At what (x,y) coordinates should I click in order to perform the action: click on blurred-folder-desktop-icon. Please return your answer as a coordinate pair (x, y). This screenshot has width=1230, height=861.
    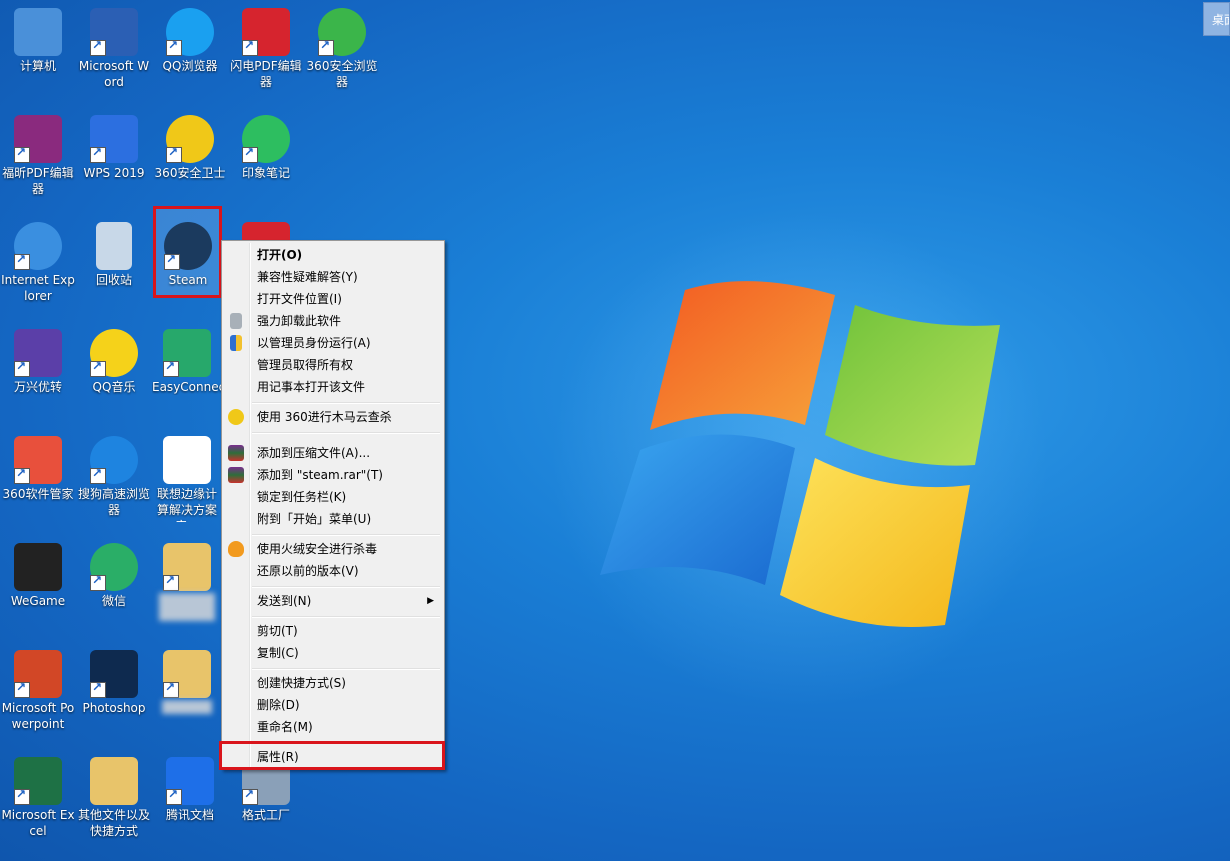
    Looking at the image, I should click on (187, 579).